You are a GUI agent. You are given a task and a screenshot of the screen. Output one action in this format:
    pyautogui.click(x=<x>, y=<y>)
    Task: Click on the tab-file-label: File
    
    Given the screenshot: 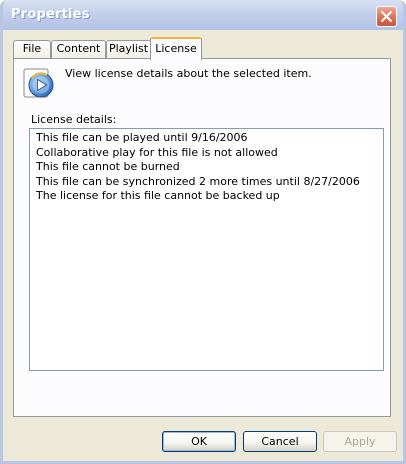 What is the action you would take?
    pyautogui.click(x=32, y=48)
    